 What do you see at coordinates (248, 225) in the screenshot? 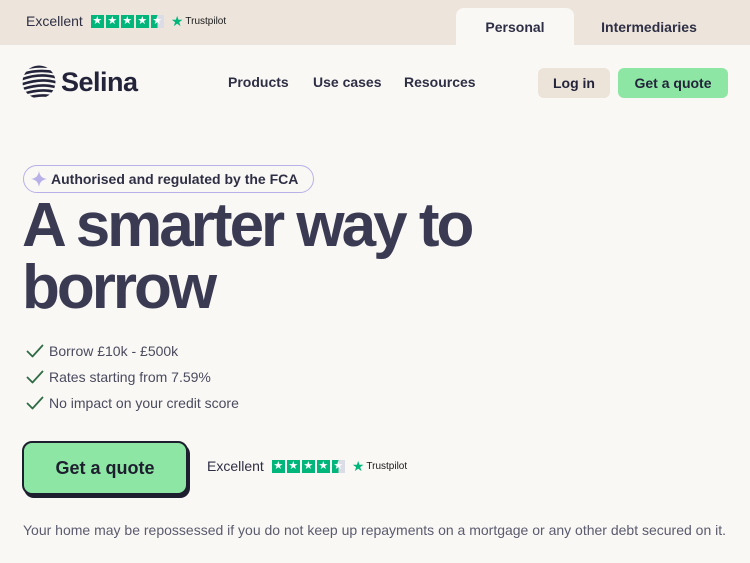
I see `headline-line-1: A smarter way to` at bounding box center [248, 225].